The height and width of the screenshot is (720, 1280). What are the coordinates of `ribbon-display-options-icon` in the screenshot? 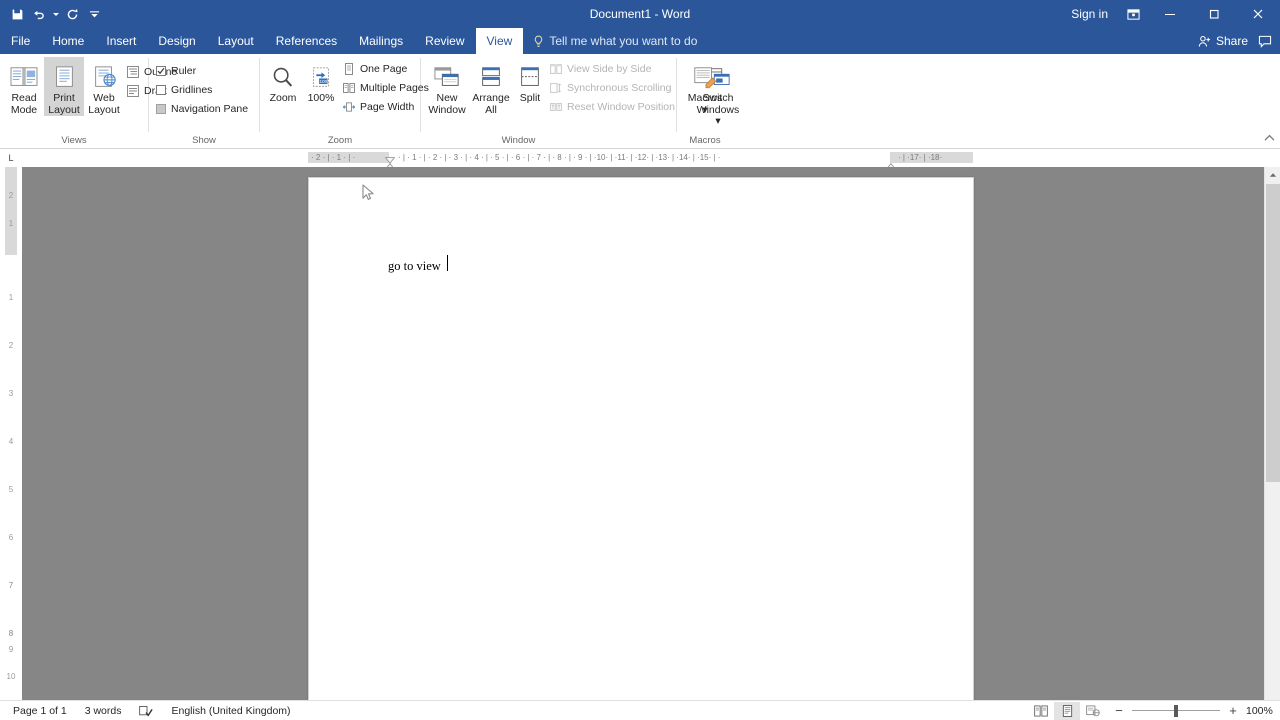 It's located at (1133, 14).